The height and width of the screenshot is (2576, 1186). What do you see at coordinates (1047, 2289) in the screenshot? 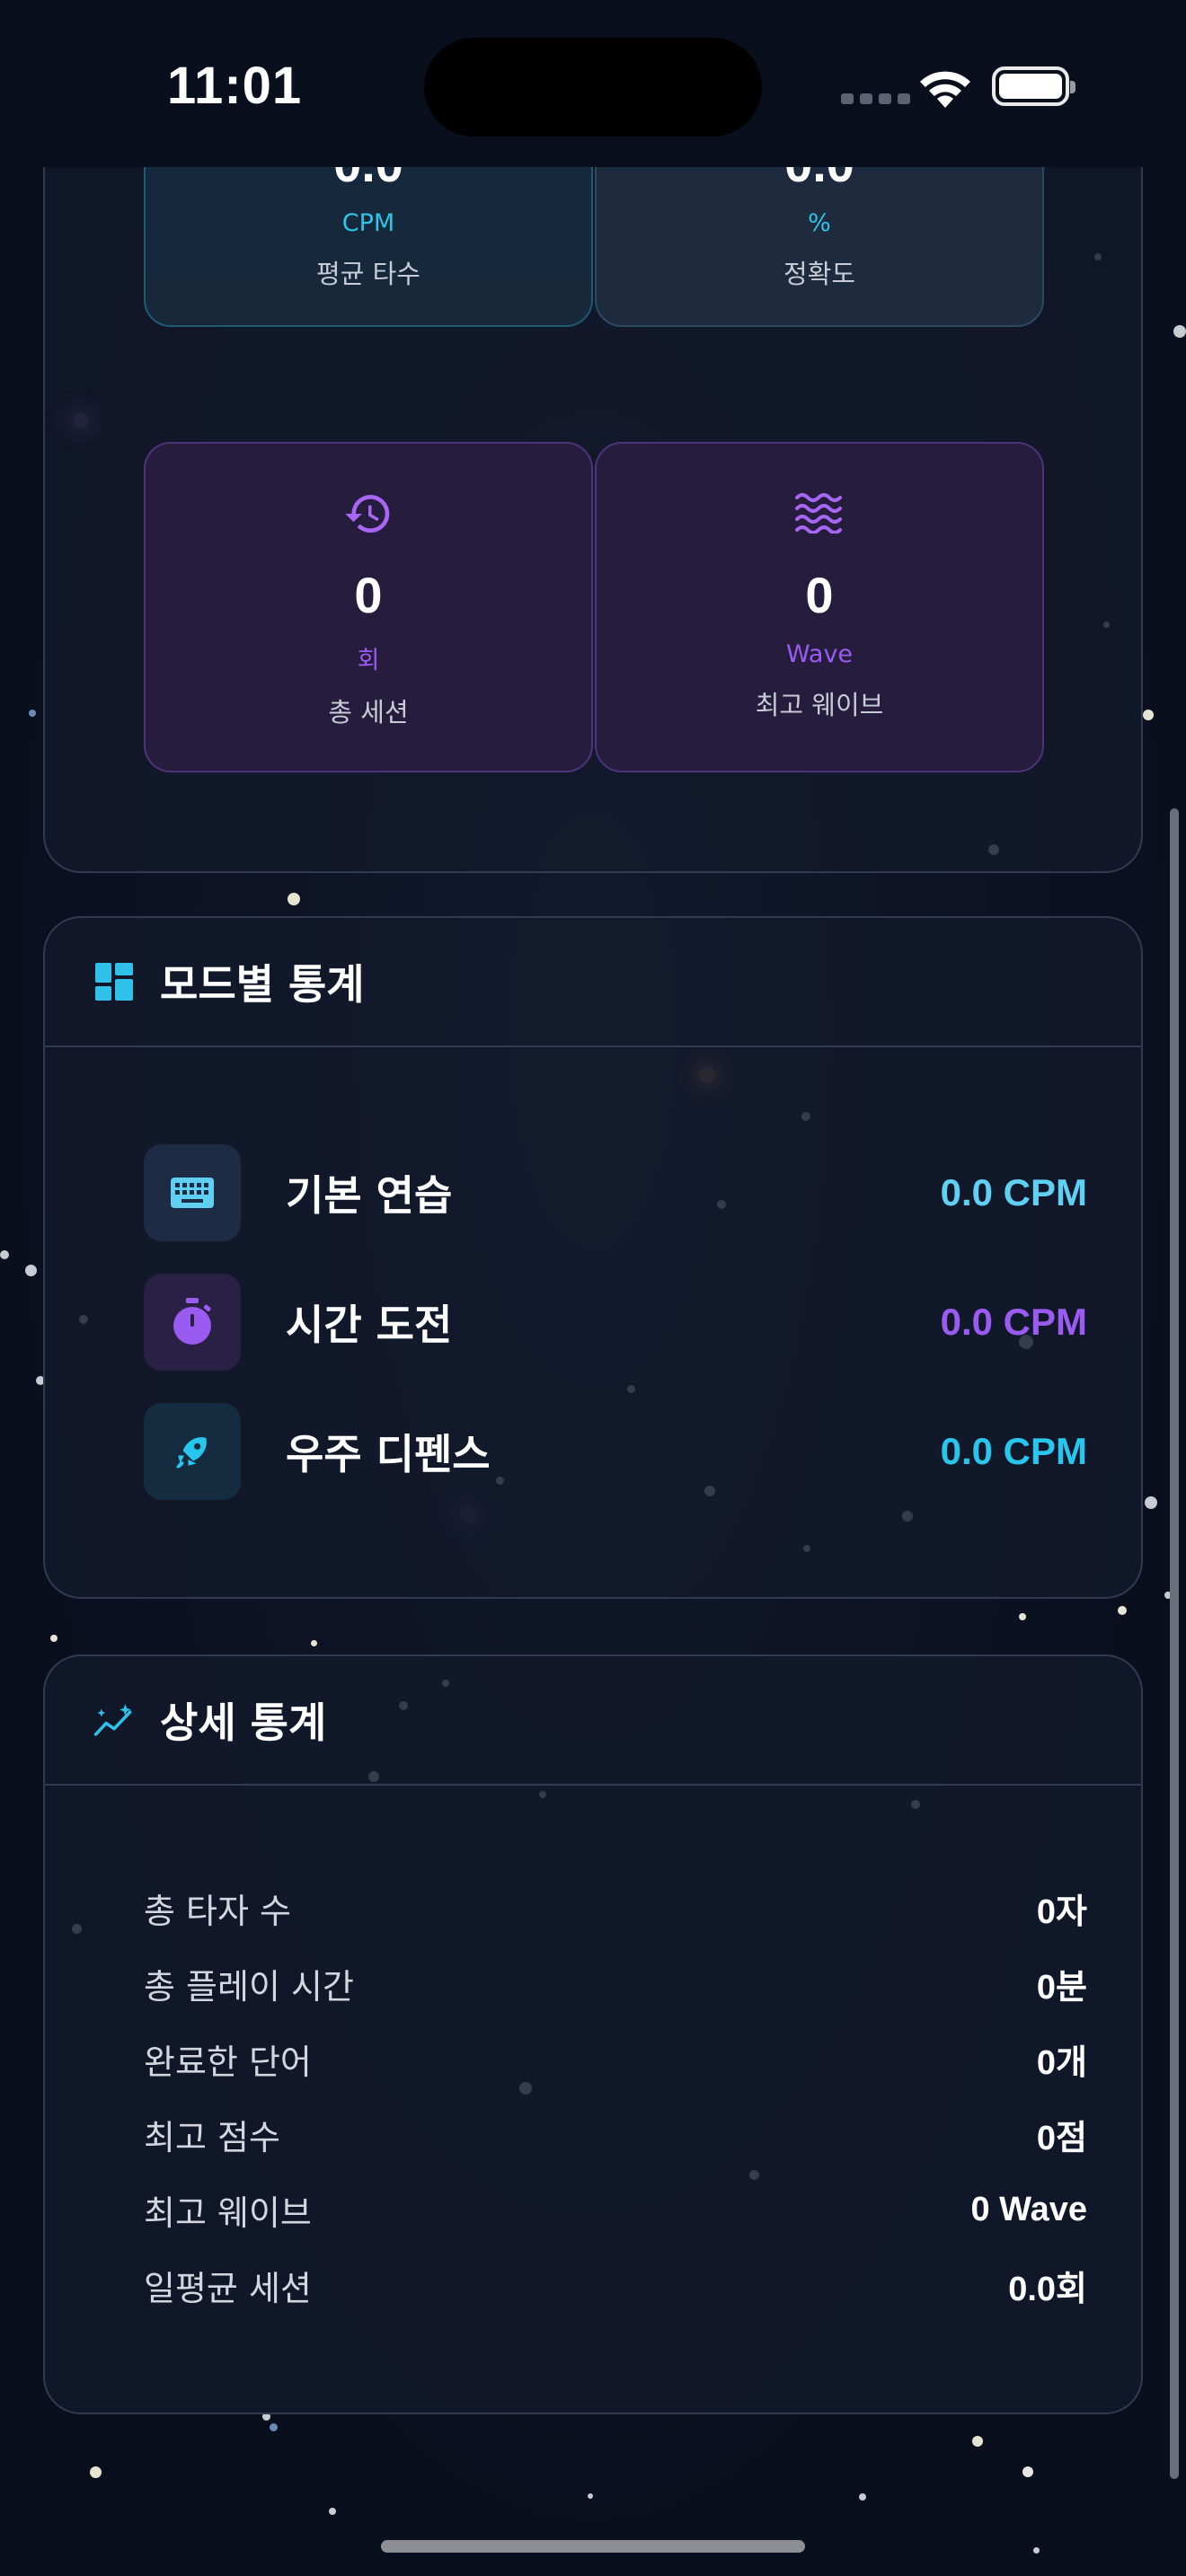
I see `stat-value: 0.0회` at bounding box center [1047, 2289].